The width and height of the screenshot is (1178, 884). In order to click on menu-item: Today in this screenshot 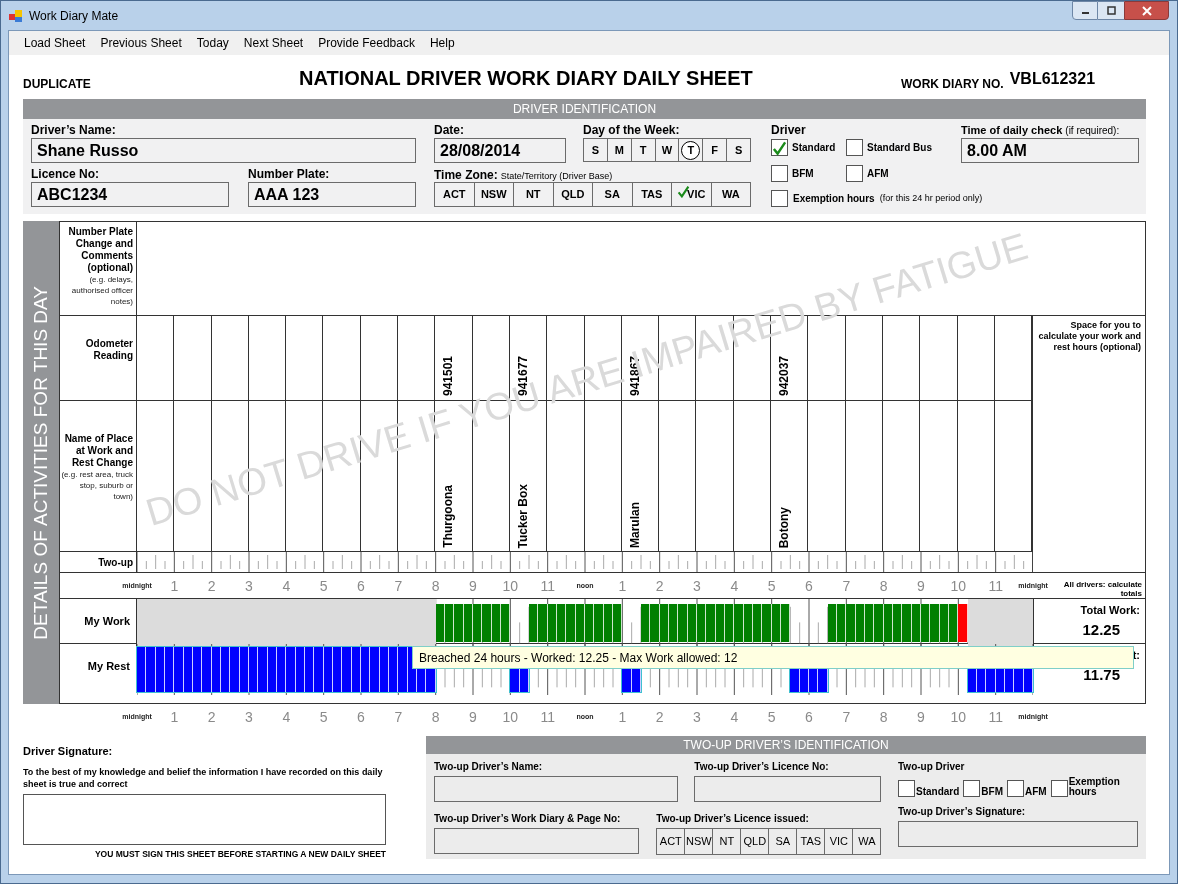, I will do `click(212, 43)`.